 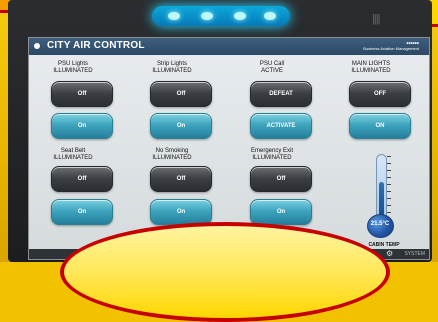 What do you see at coordinates (37, 46) in the screenshot?
I see `window-dot-icon` at bounding box center [37, 46].